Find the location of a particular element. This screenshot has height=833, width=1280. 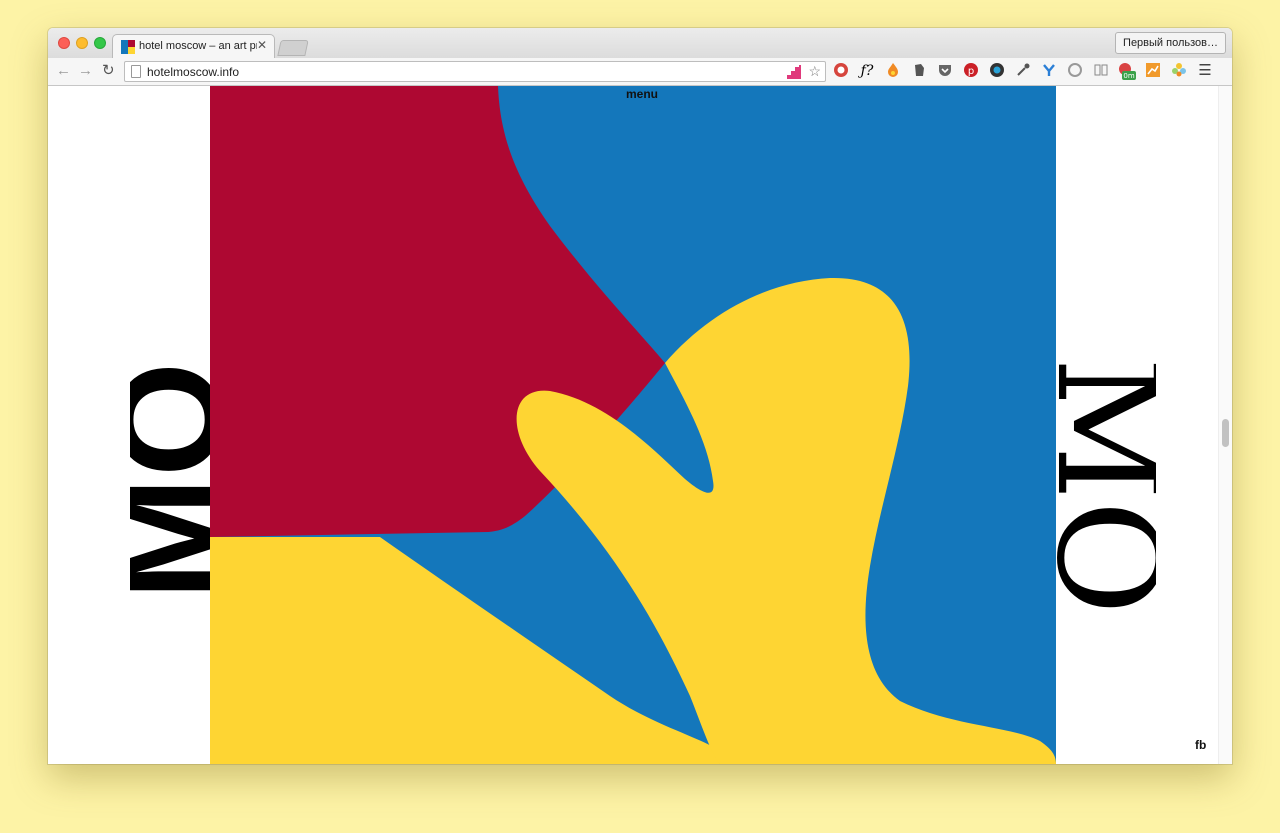

tab-close-icon: ✕ is located at coordinates (262, 45).